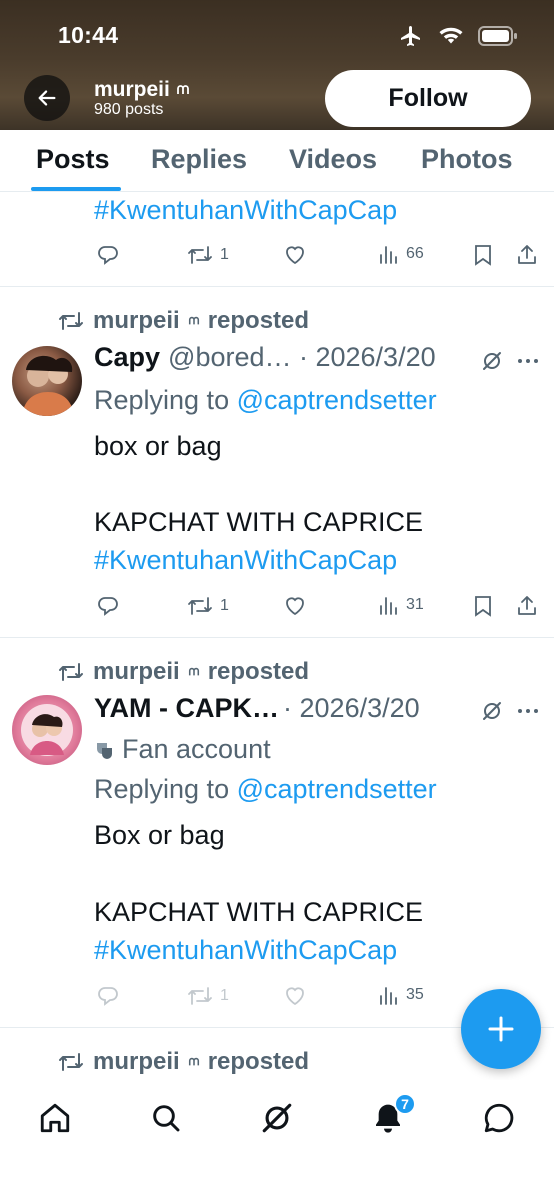 Image resolution: width=554 pixels, height=1199 pixels. Describe the element at coordinates (127, 357) in the screenshot. I see `display-name: Capy` at that location.